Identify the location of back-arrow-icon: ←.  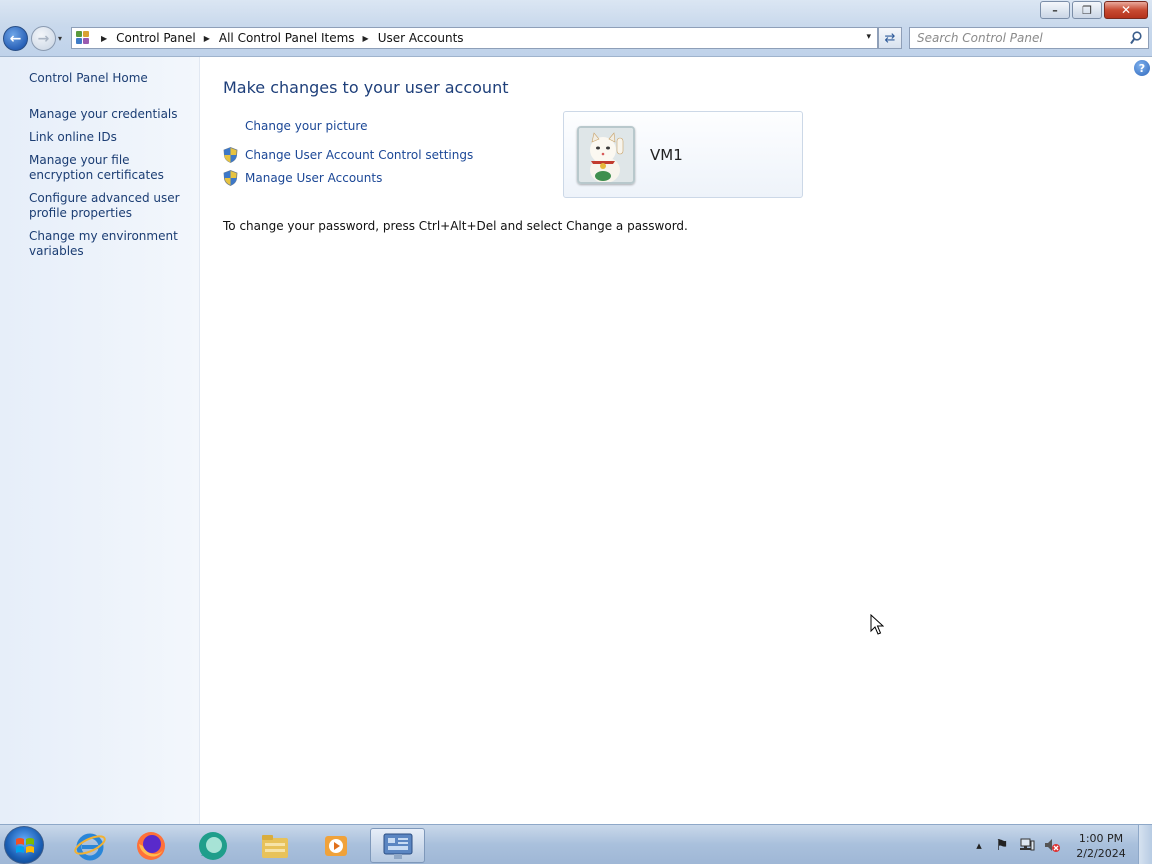
(15, 38).